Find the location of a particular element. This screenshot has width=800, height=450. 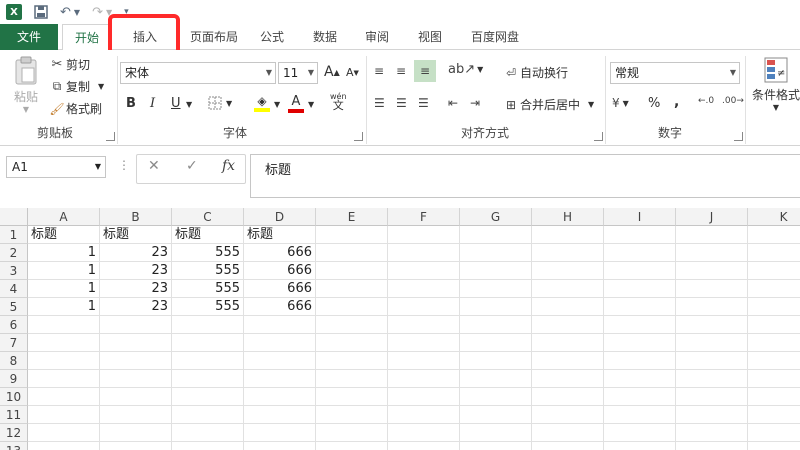

cell-e3 is located at coordinates (352, 271).